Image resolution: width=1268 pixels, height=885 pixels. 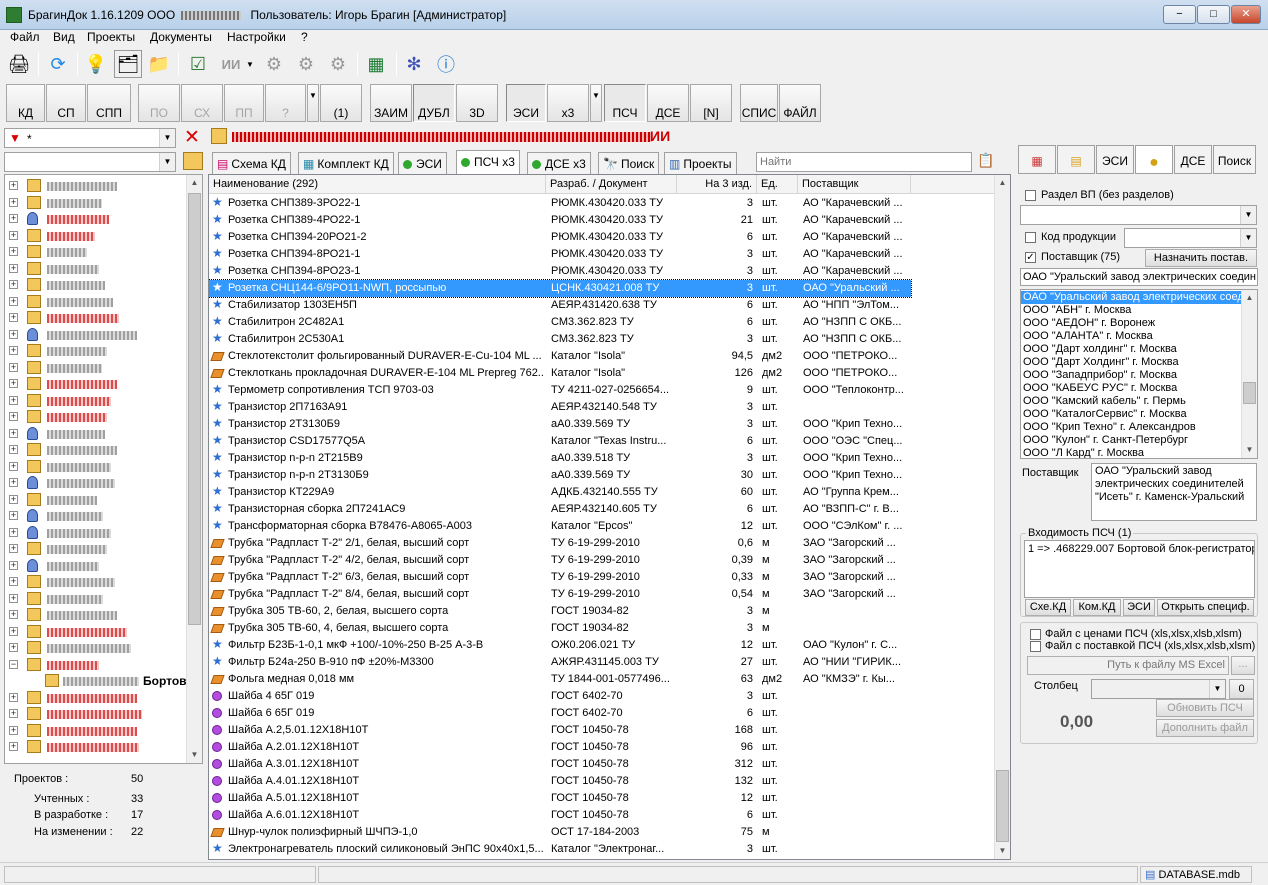 I want to click on close-button: ✕, so click(x=1246, y=14).